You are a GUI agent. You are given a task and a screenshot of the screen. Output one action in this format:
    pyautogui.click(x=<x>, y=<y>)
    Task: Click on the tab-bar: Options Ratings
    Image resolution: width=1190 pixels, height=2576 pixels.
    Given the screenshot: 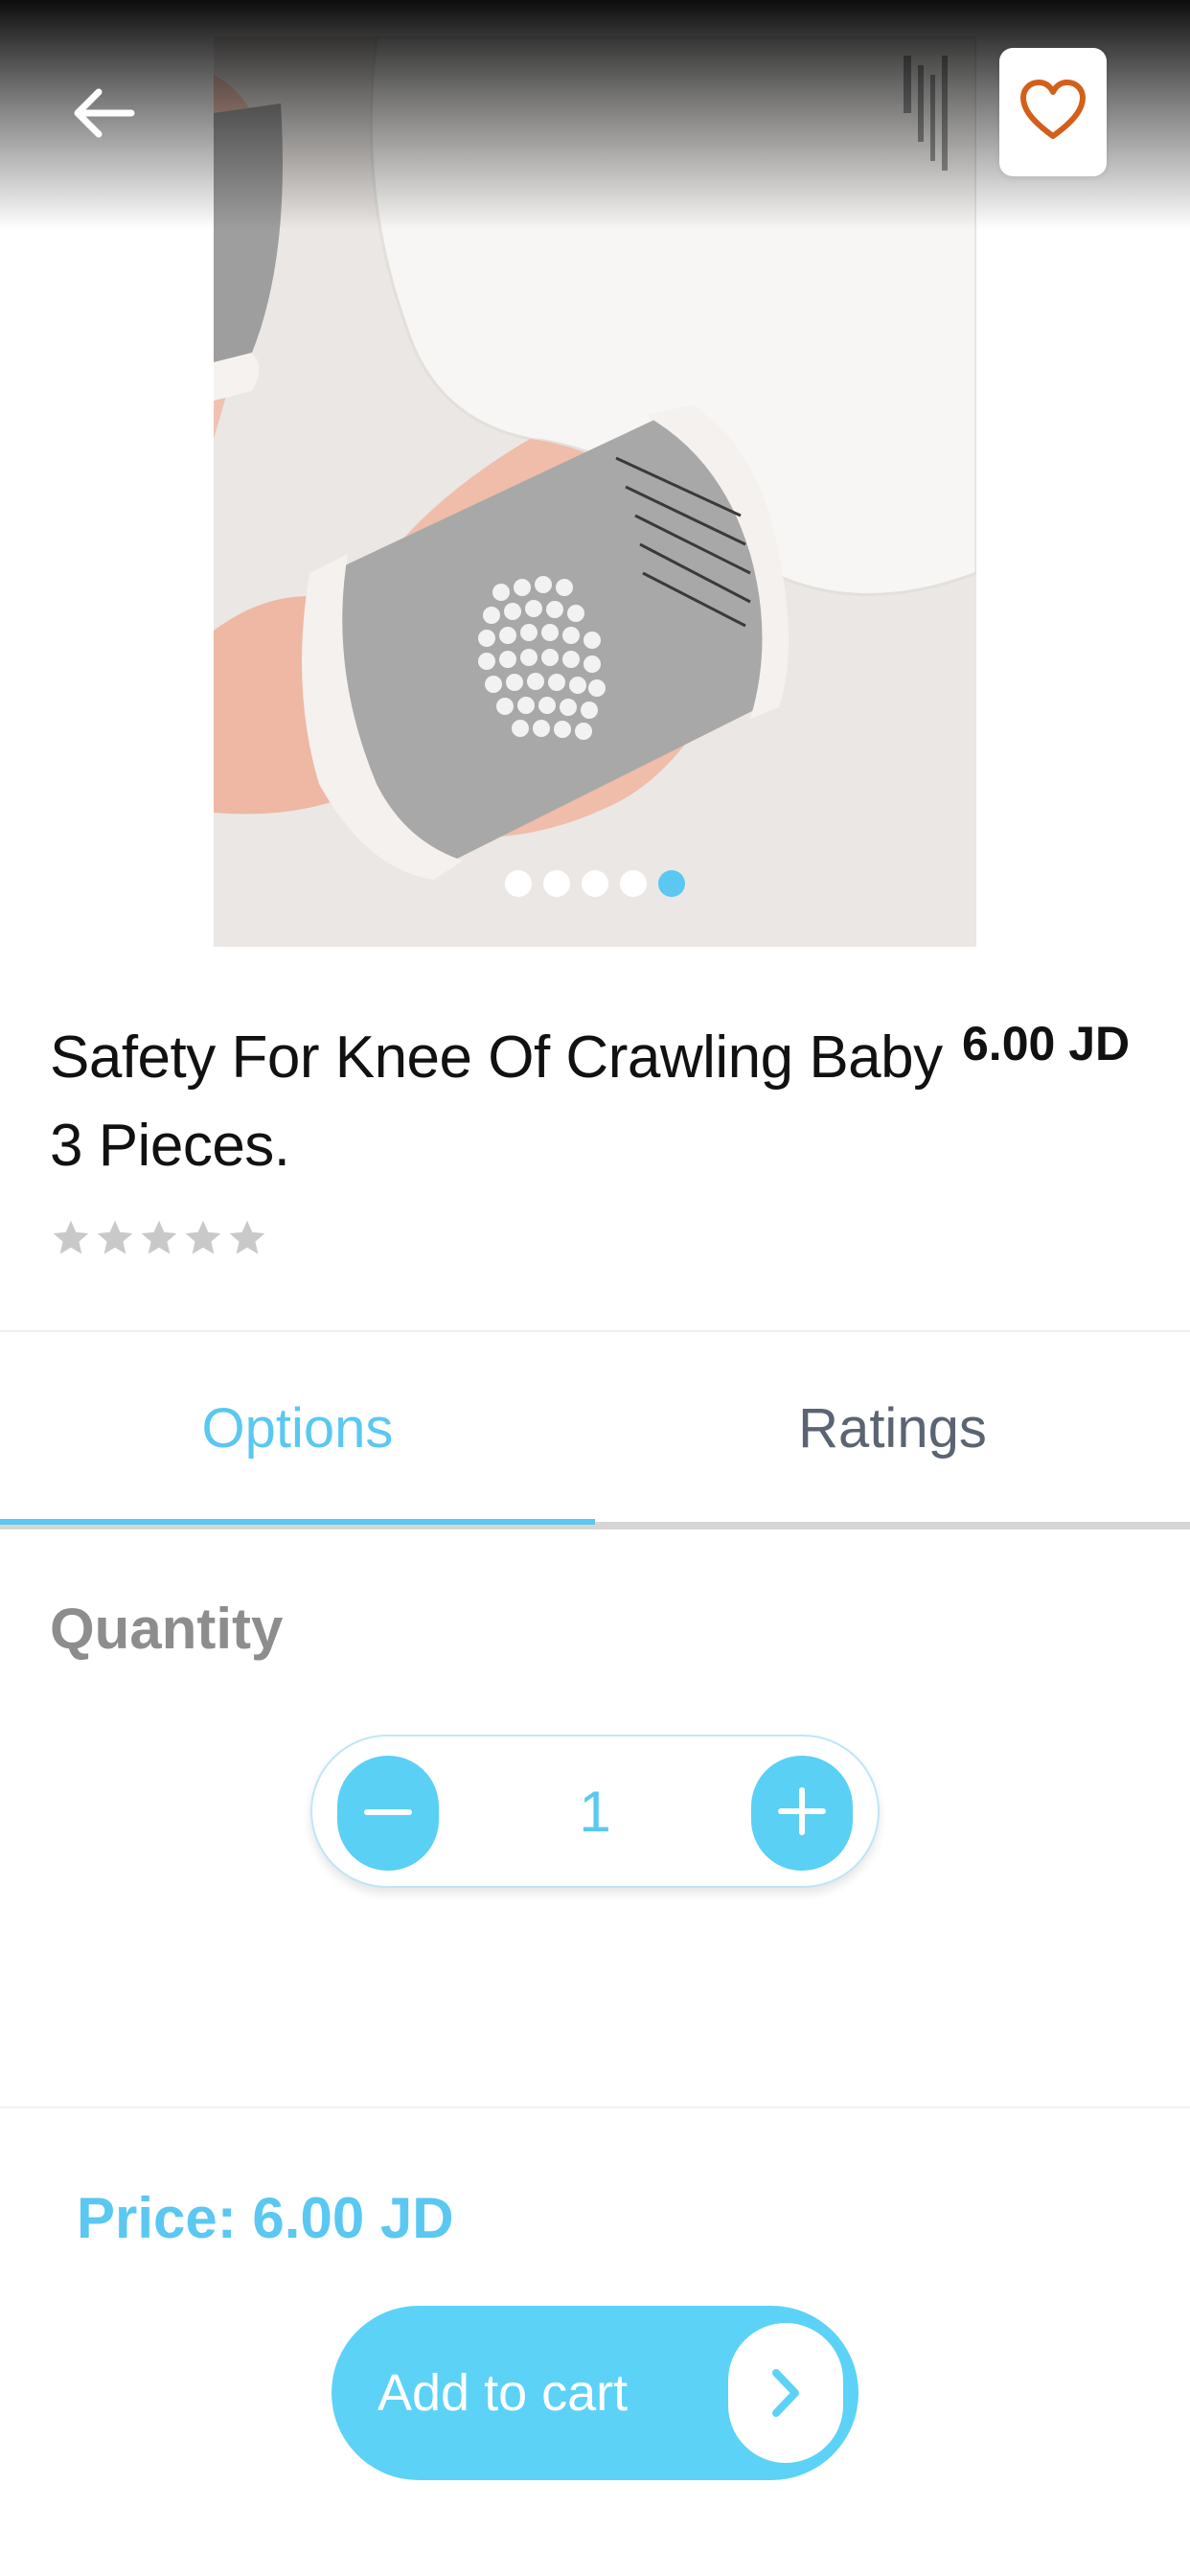 What is the action you would take?
    pyautogui.click(x=595, y=1428)
    